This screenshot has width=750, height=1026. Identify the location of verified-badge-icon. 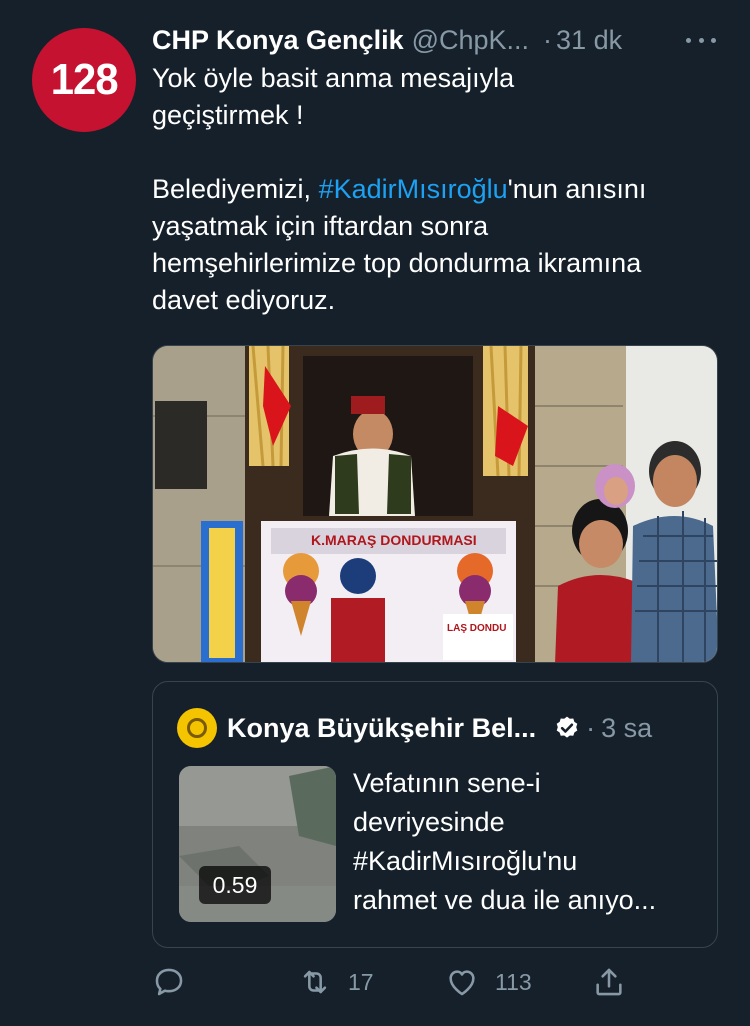
(567, 727).